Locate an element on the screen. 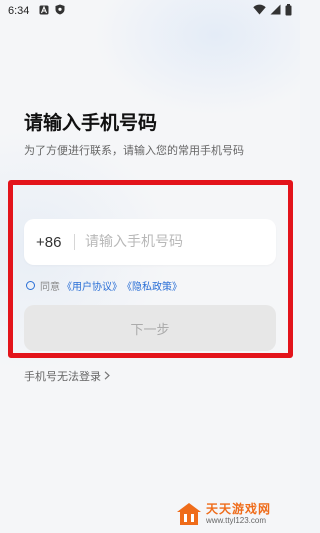 The image size is (320, 533). watermark-url: www.ttyl123.com is located at coordinates (236, 520).